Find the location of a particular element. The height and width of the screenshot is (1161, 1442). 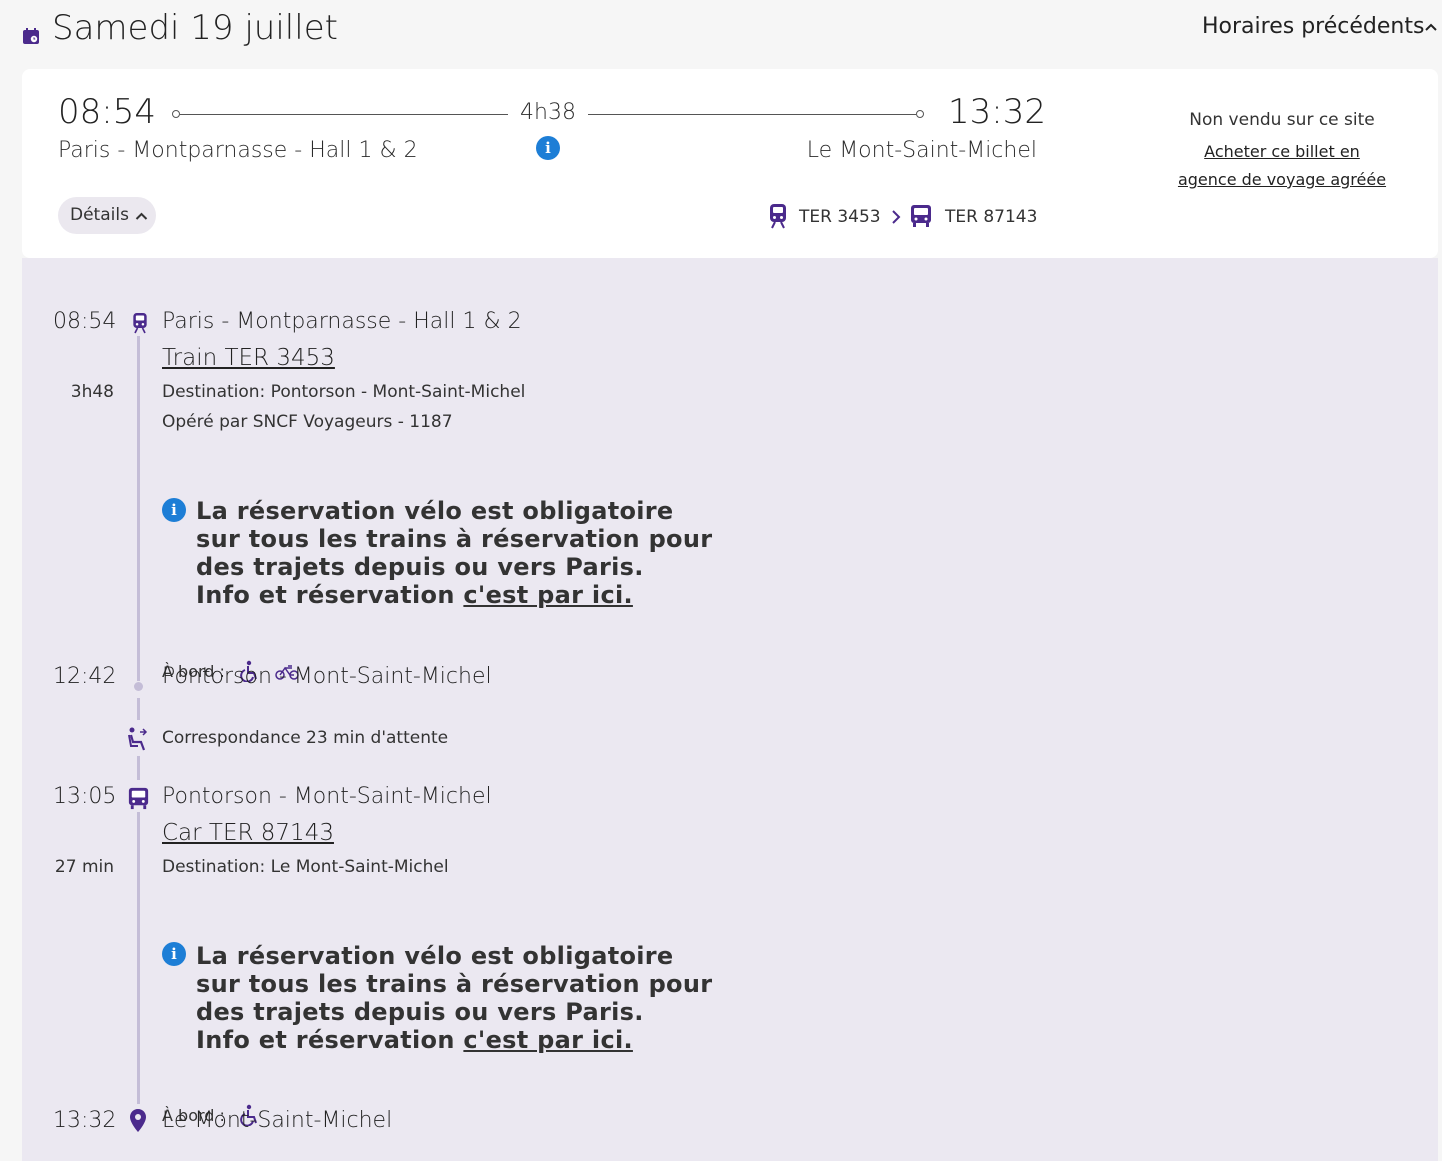

departure-station: Paris - Montparnasse - Hall 1 & 2 is located at coordinates (238, 150).